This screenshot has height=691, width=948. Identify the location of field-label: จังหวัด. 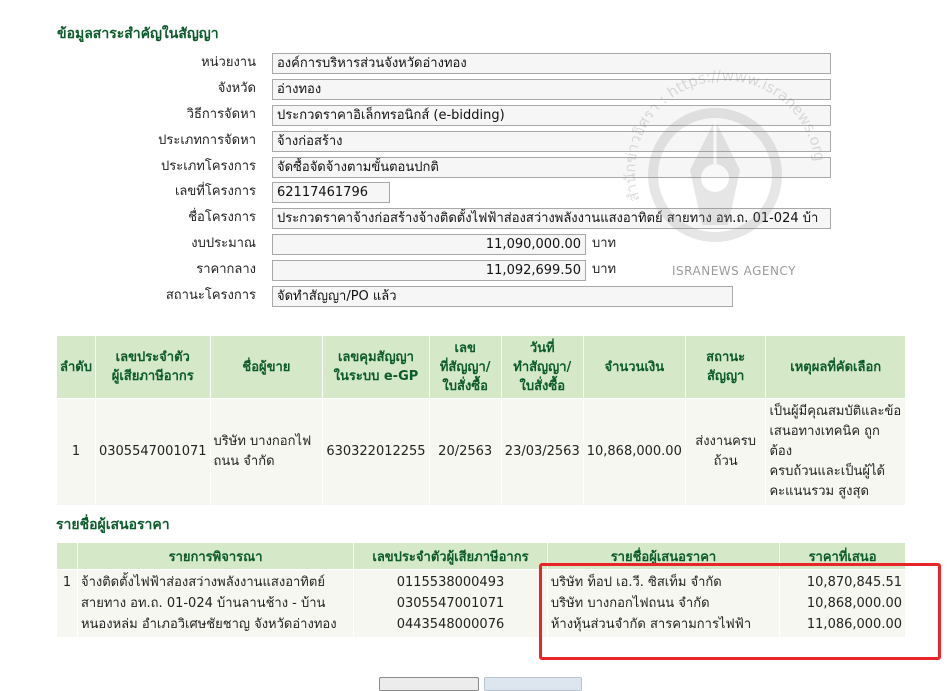
(236, 88).